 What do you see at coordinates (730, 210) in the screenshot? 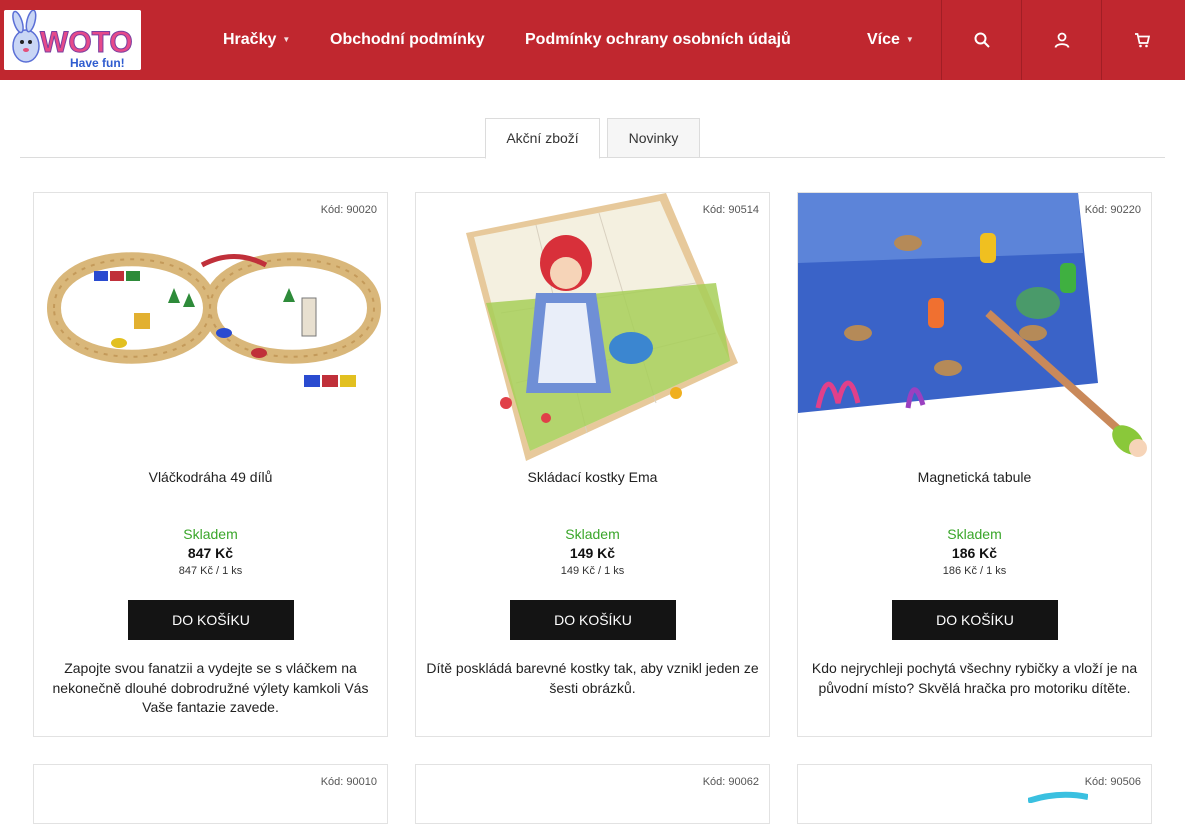
I see `product-code: Kód: 90514` at bounding box center [730, 210].